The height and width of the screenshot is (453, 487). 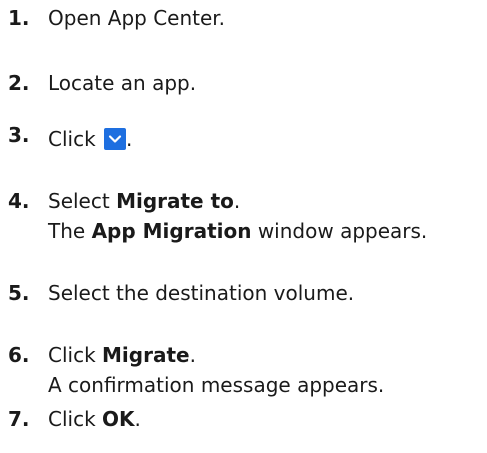 What do you see at coordinates (146, 355) in the screenshot?
I see `ui-term: Migrate` at bounding box center [146, 355].